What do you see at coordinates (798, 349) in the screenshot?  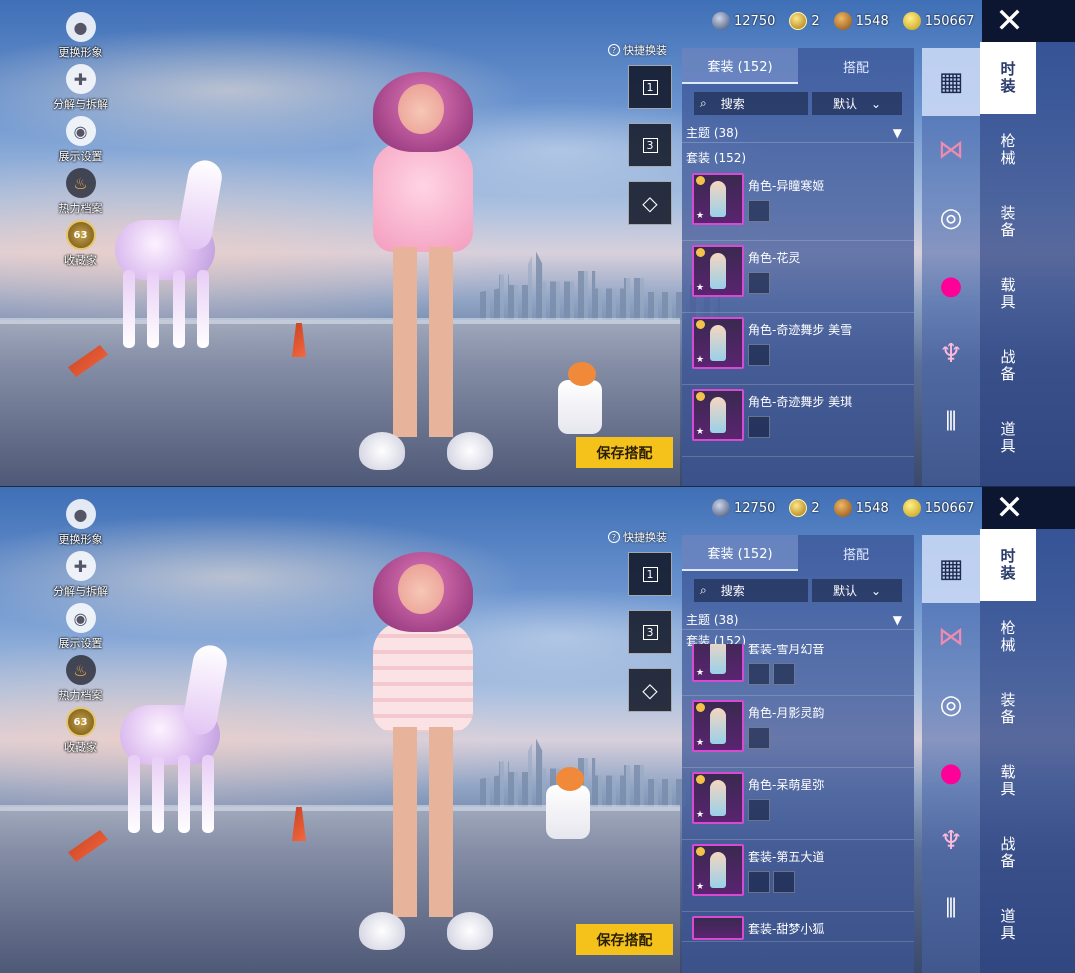 I see `list-item: ★ 角色-奇迹舞步 美雪` at bounding box center [798, 349].